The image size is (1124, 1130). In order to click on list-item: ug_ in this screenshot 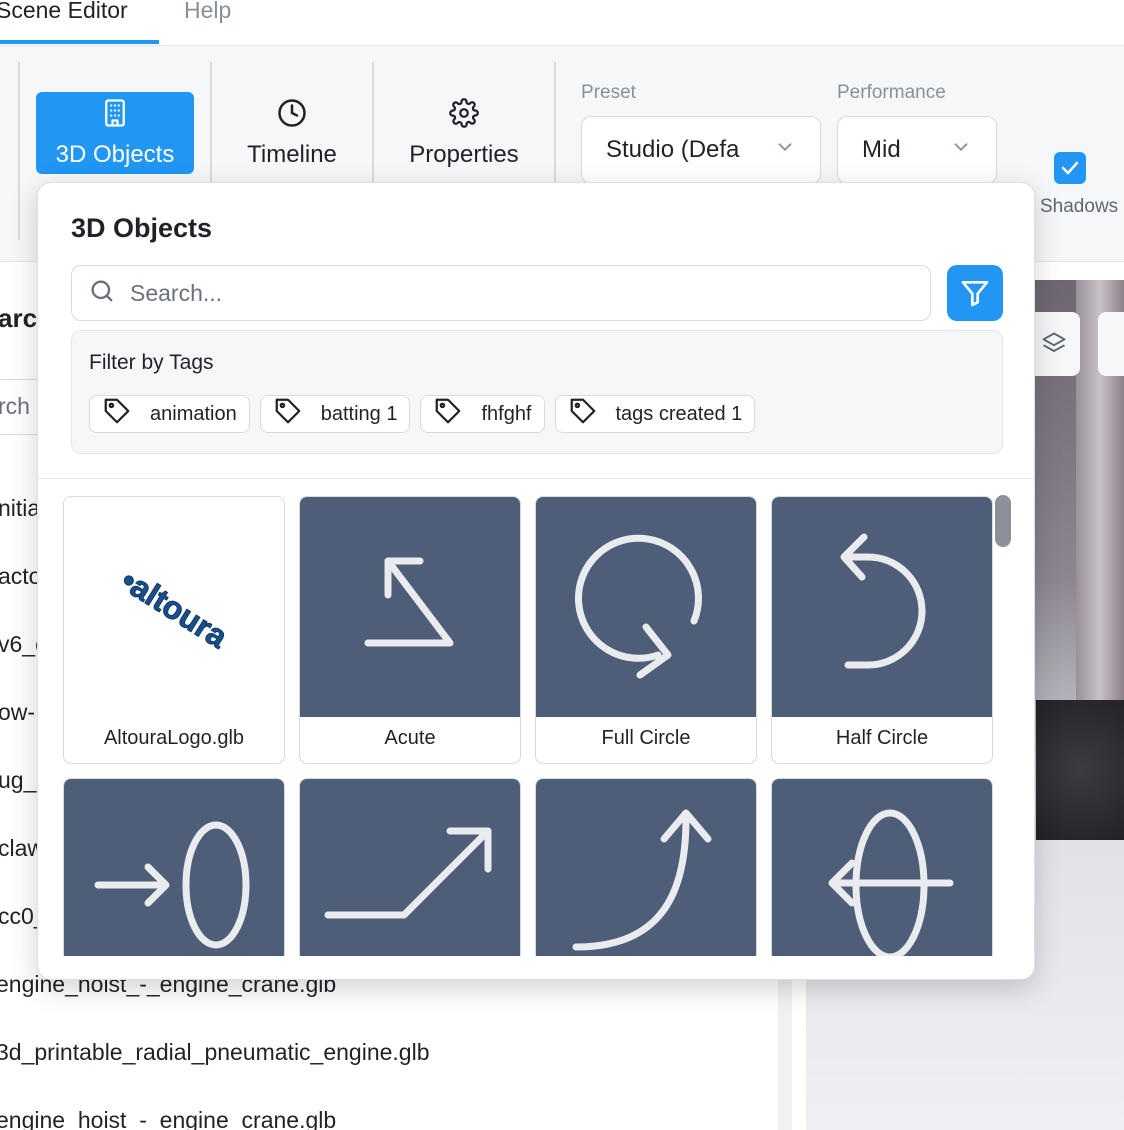, I will do `click(18, 780)`.